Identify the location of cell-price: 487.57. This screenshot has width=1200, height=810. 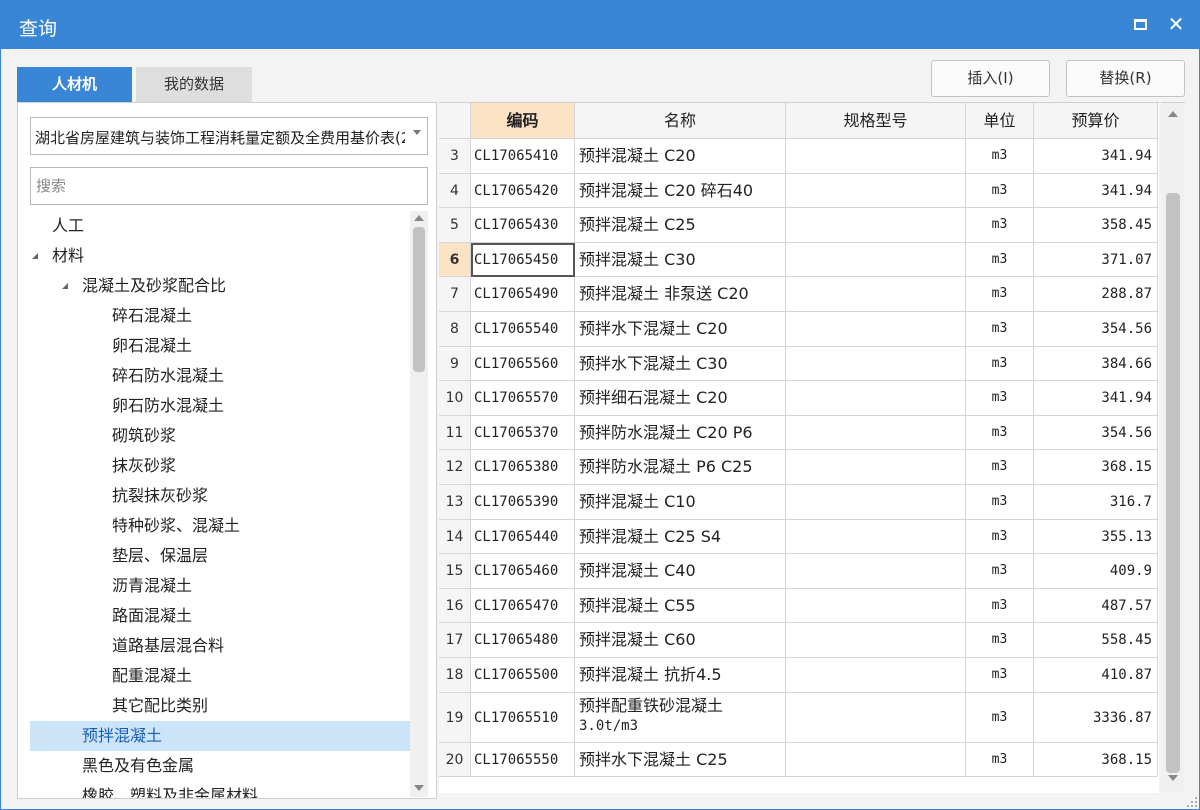
(1096, 606).